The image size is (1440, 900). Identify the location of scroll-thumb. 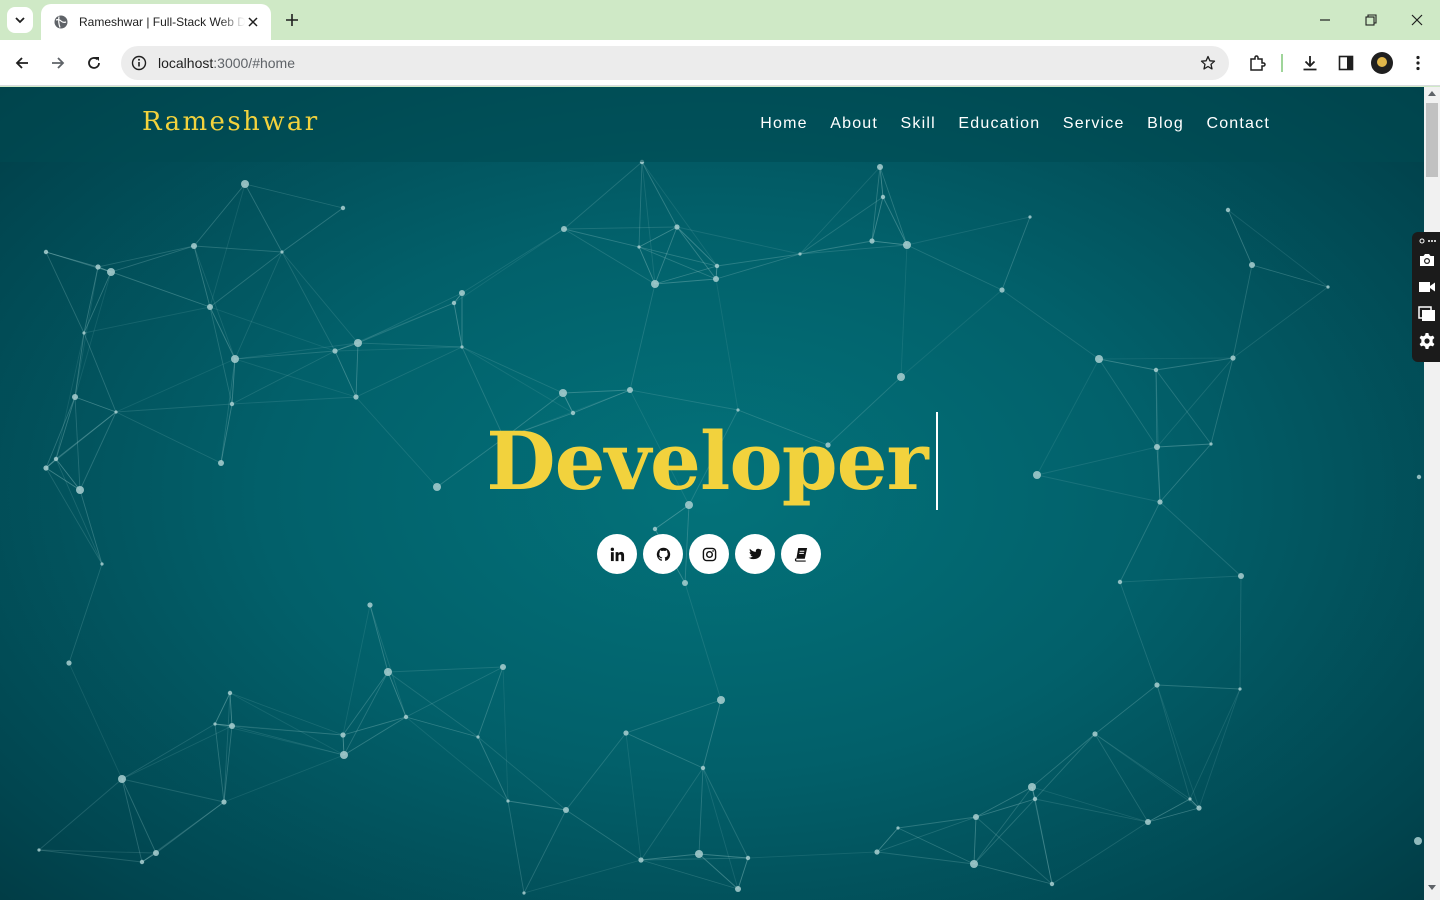
(1432, 140).